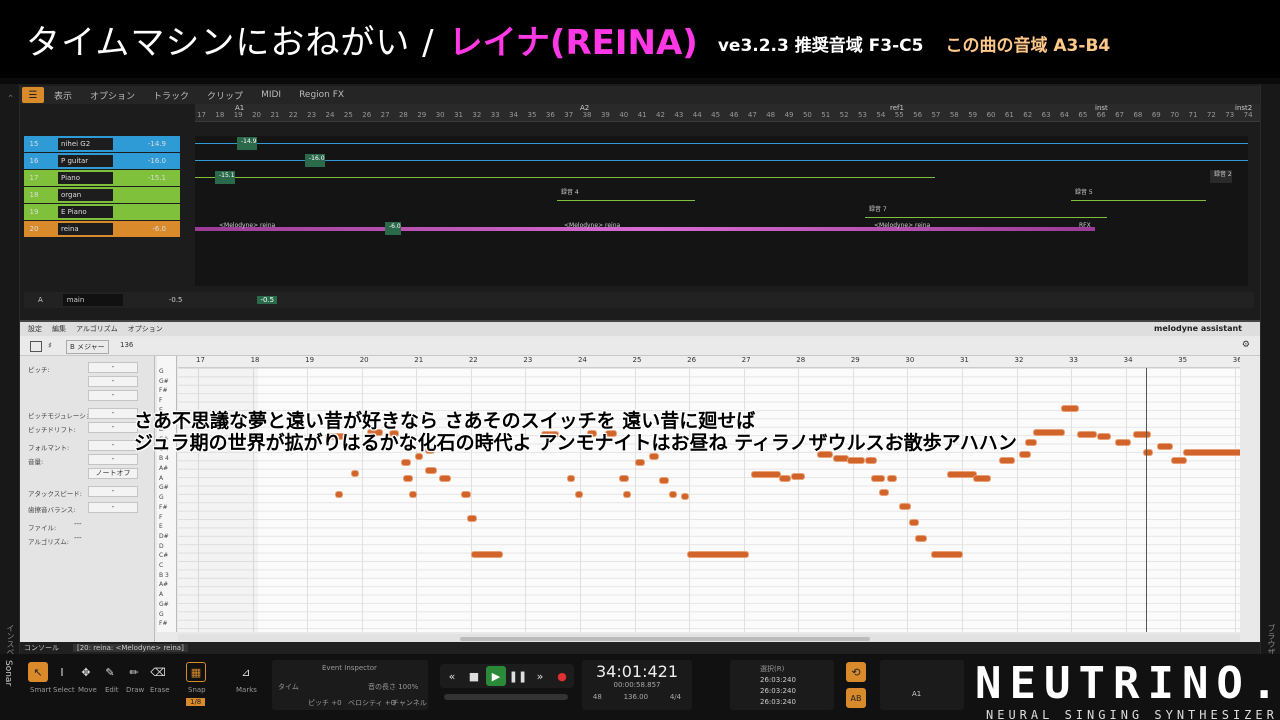  What do you see at coordinates (158, 672) in the screenshot?
I see `erase-tool-icon: ⌫` at bounding box center [158, 672].